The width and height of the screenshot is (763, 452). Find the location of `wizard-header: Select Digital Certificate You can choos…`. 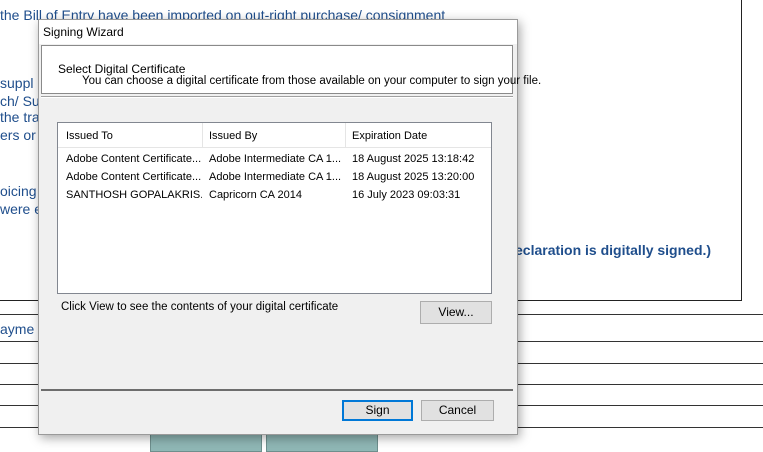

wizard-header: Select Digital Certificate You can choos… is located at coordinates (291, 69).